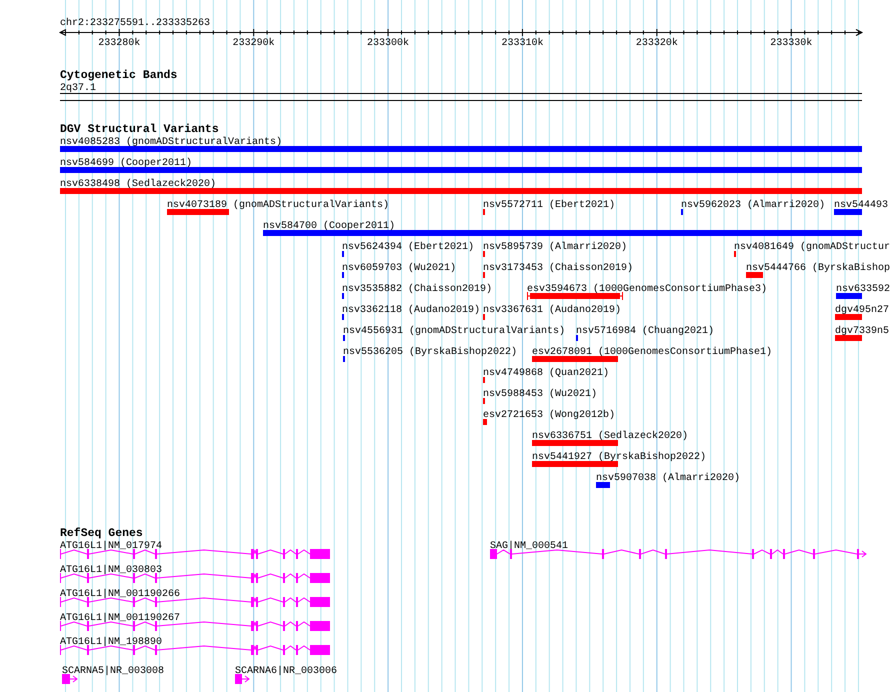 This screenshot has width=890, height=692. Describe the element at coordinates (111, 570) in the screenshot. I see `gene-label: ATG16L1|NM_030803` at that location.